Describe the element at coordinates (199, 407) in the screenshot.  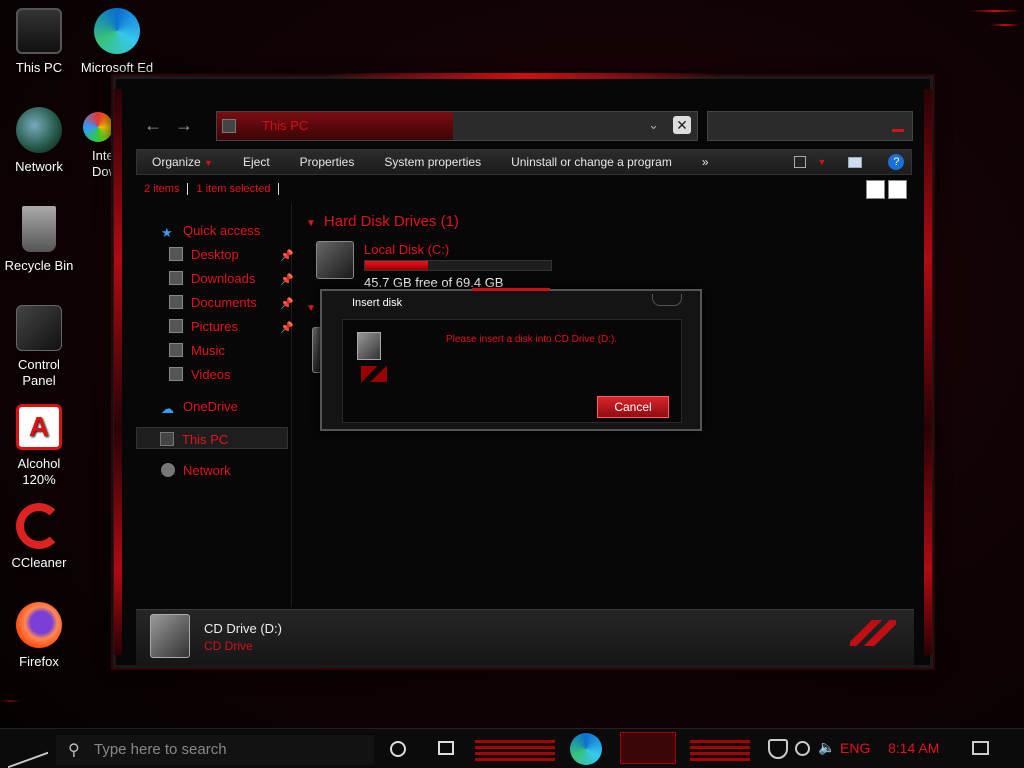
I see `nav-item-onedrive: ☁ OneDrive` at that location.